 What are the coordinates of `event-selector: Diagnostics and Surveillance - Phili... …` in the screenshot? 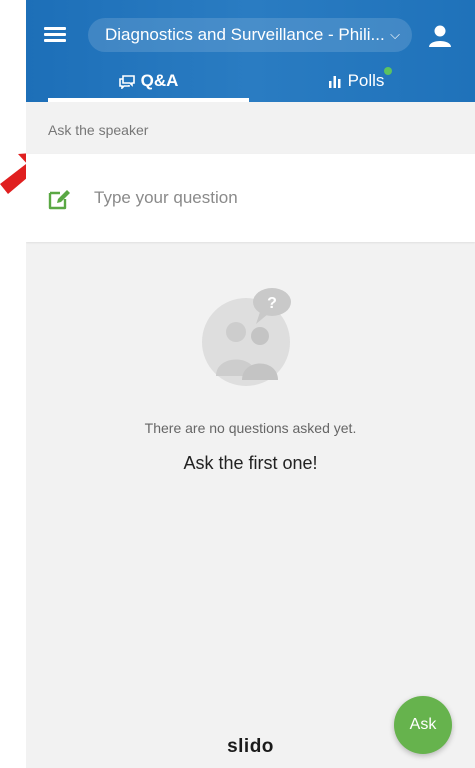 It's located at (250, 35).